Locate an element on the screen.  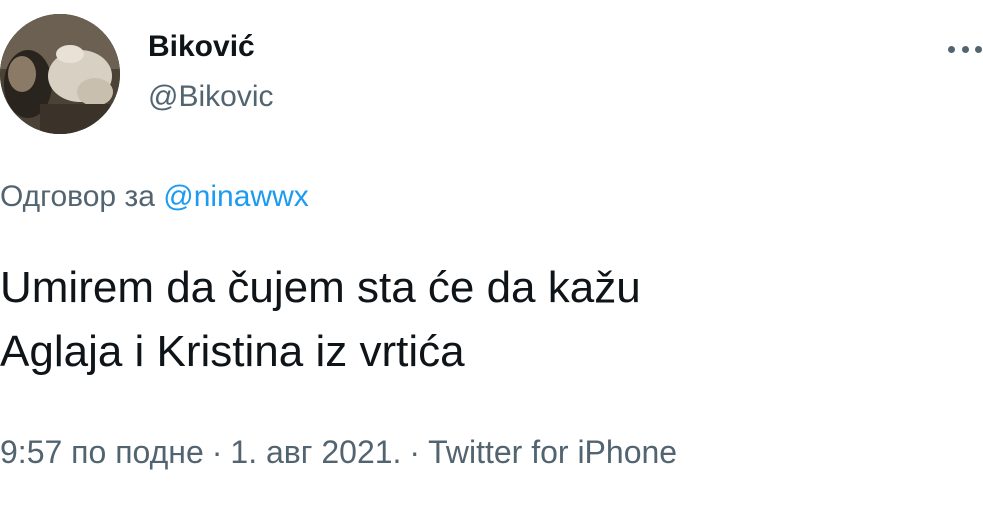
more-options-button is located at coordinates (965, 49).